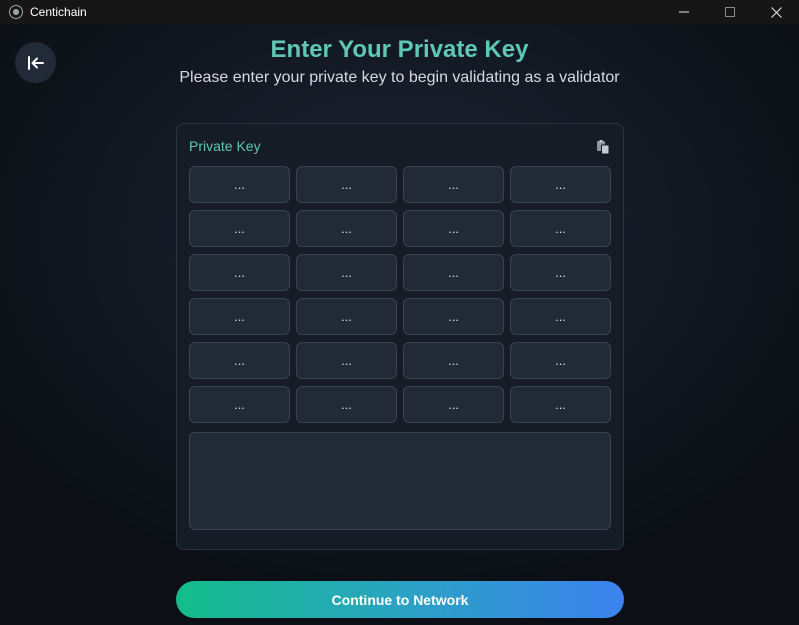 The image size is (799, 625). Describe the element at coordinates (225, 146) in the screenshot. I see `private-key-label: Private Key` at that location.